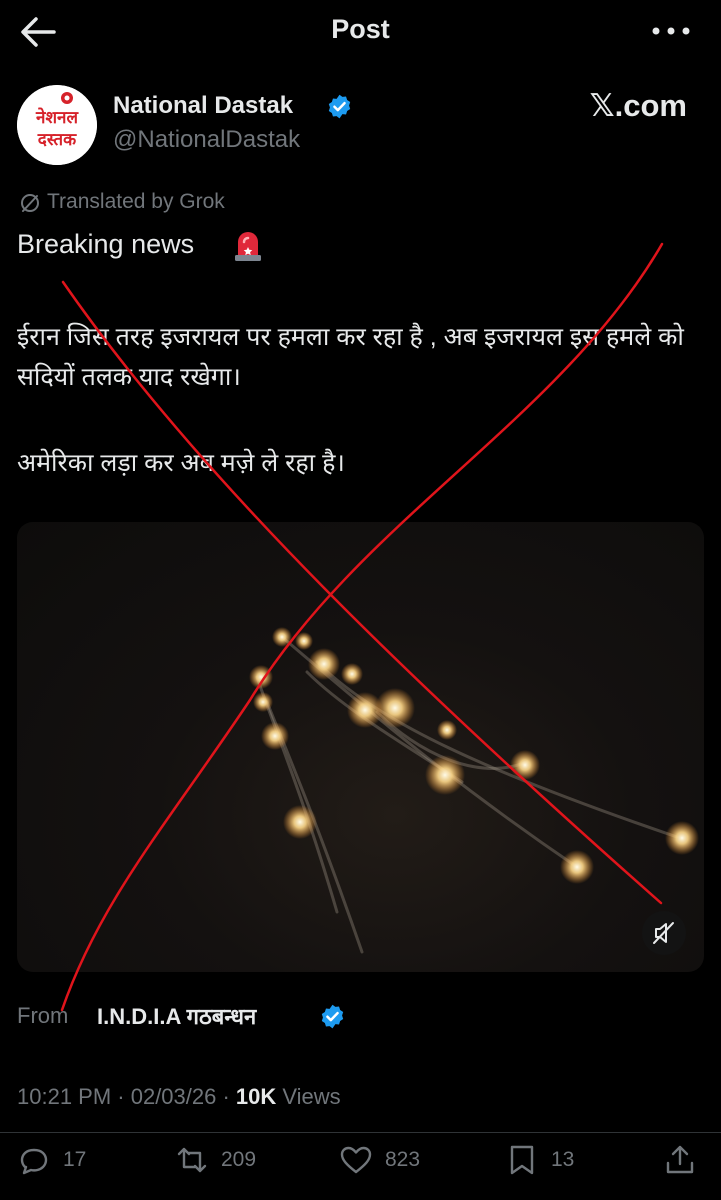 This screenshot has width=721, height=1200. What do you see at coordinates (57, 117) in the screenshot?
I see `svg-text: नेशनल` at bounding box center [57, 117].